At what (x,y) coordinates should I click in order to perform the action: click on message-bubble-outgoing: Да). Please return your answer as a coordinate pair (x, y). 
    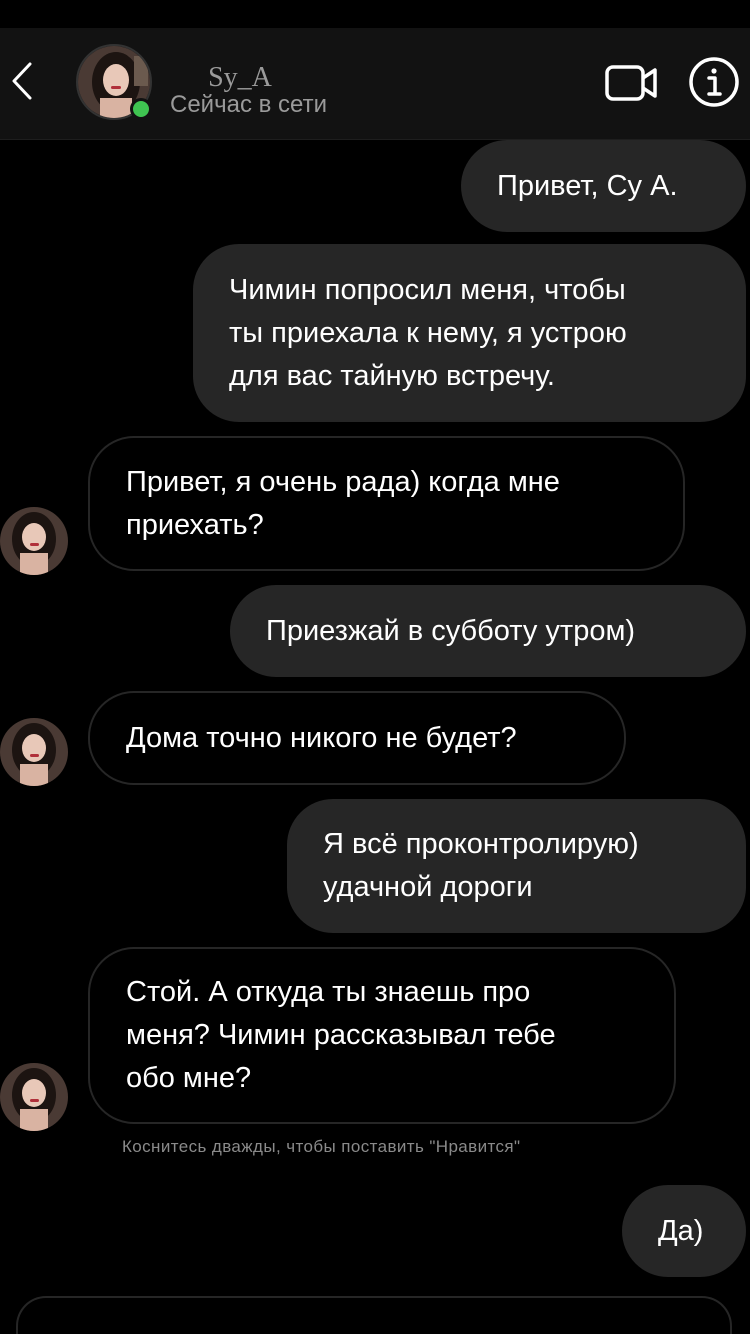
    Looking at the image, I should click on (684, 1231).